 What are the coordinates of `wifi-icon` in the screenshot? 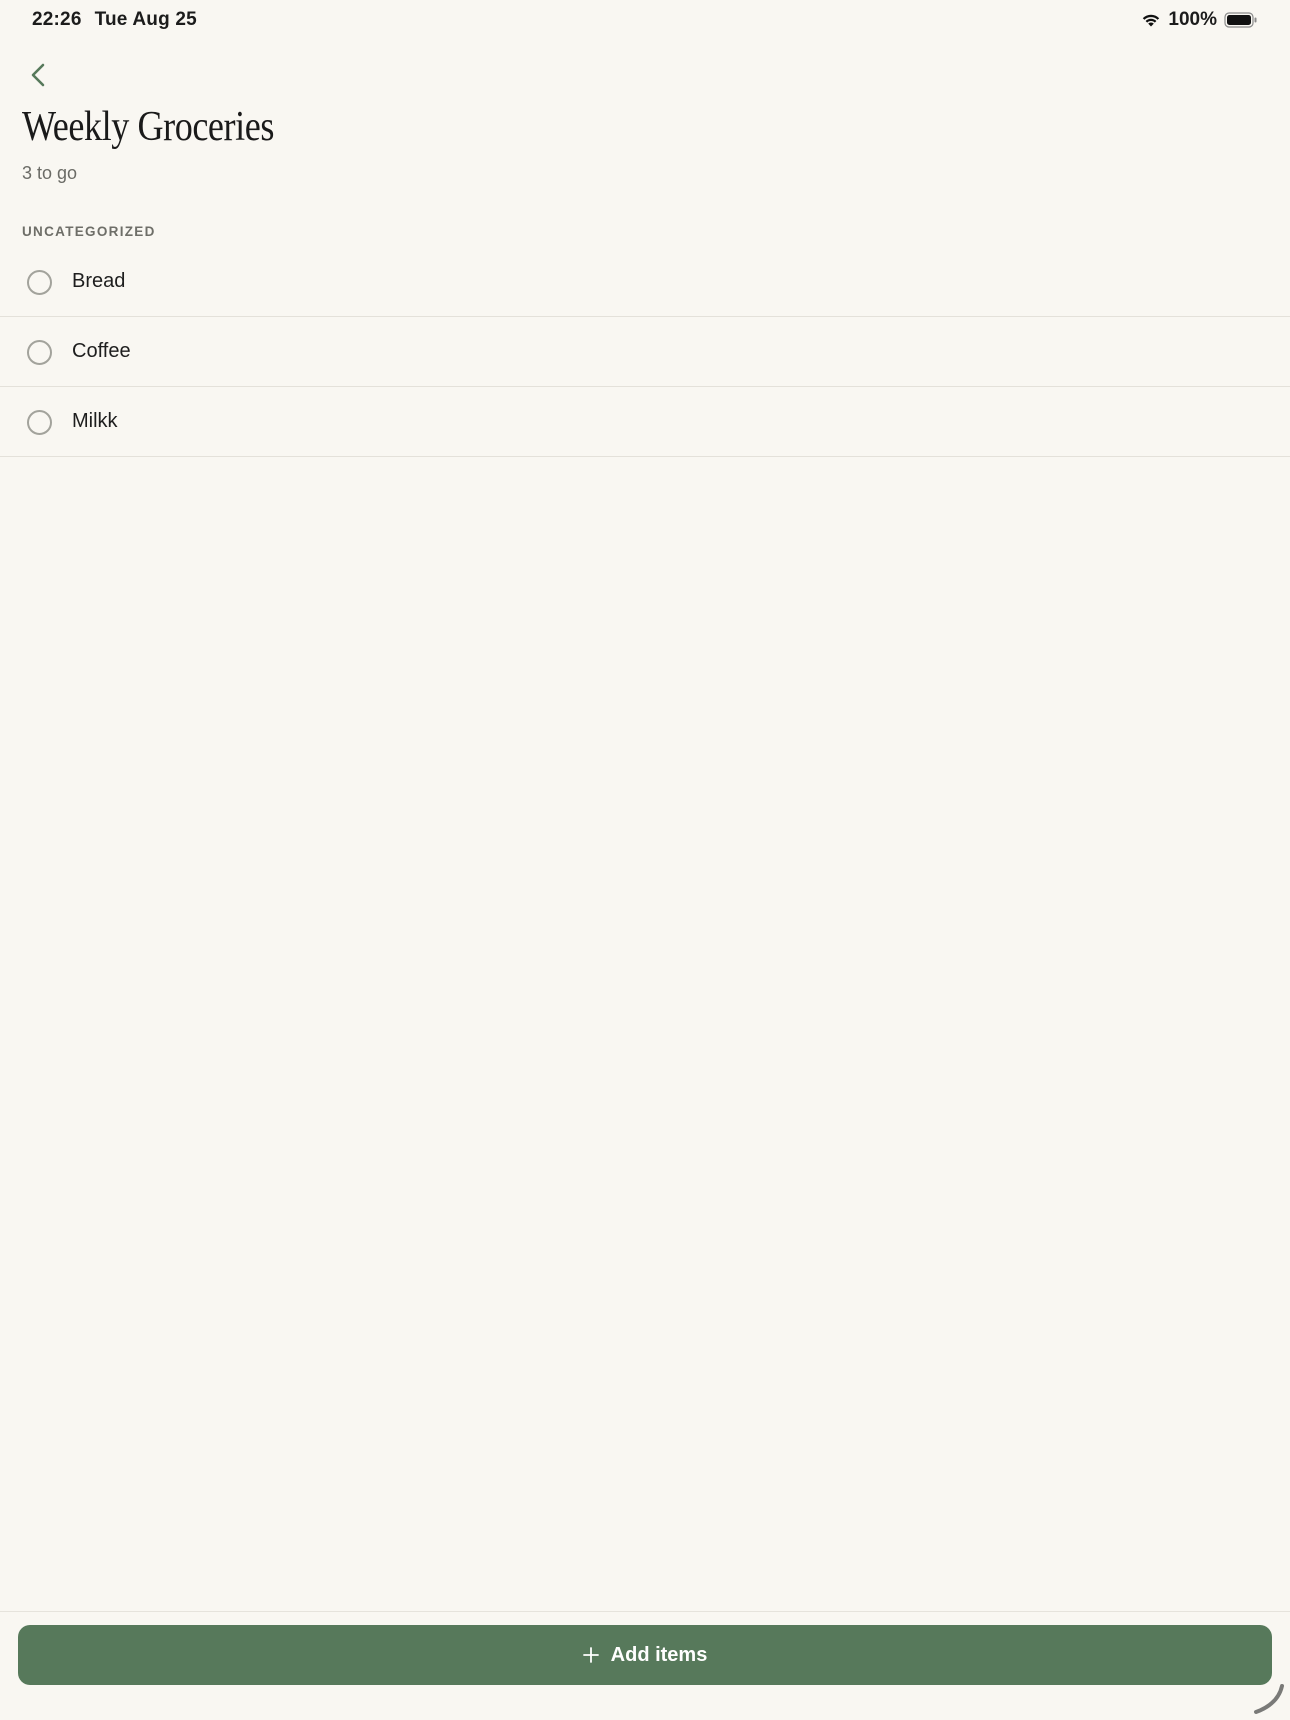 It's located at (1151, 20).